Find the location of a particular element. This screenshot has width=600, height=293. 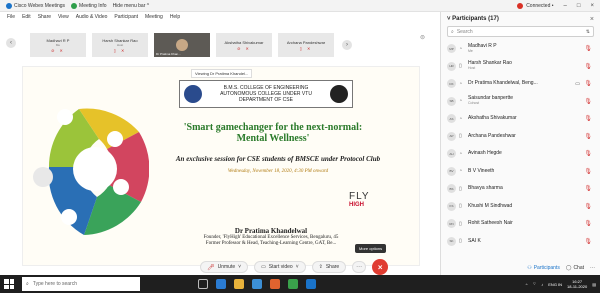

participant-row: AH ◔ Avinash Hegde 🎙︎ is located at coordinates (520, 154).